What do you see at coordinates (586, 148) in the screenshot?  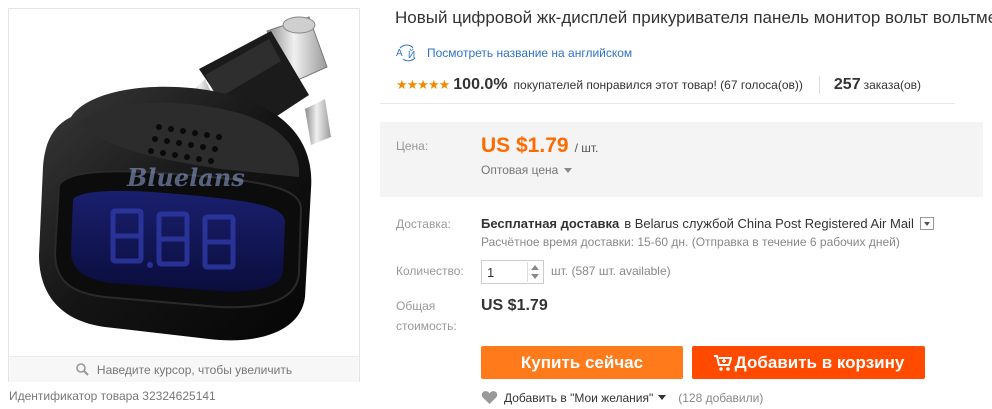 I see `price-unit: / шт.` at bounding box center [586, 148].